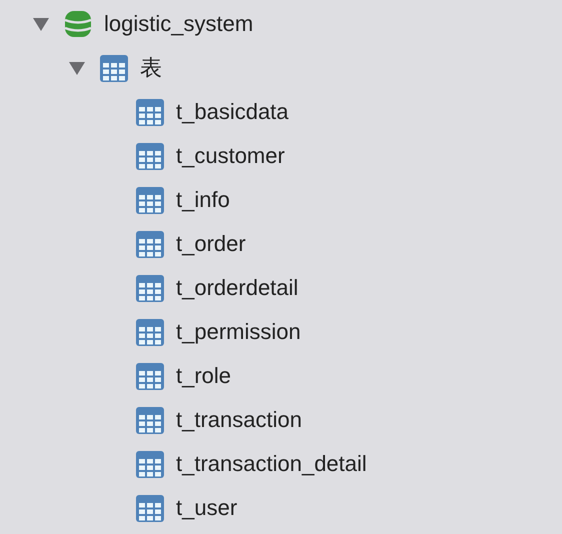  I want to click on tree-item-label: t_role, so click(204, 376).